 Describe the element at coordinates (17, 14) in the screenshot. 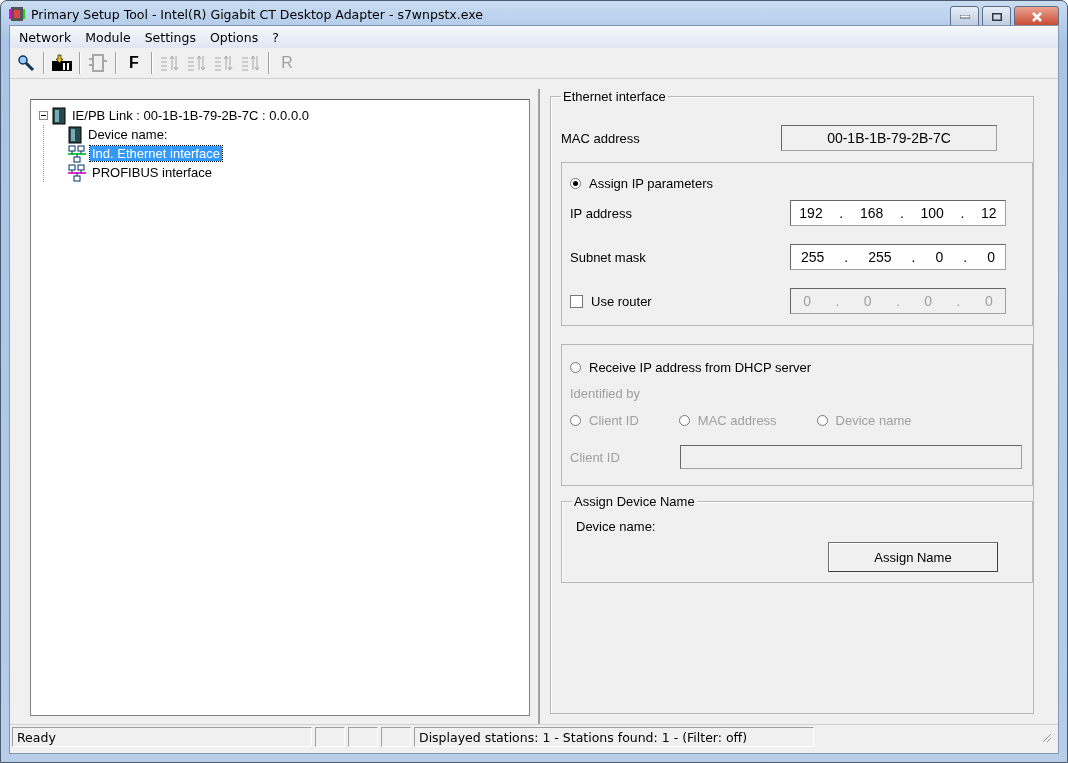

I see `app-icon` at that location.